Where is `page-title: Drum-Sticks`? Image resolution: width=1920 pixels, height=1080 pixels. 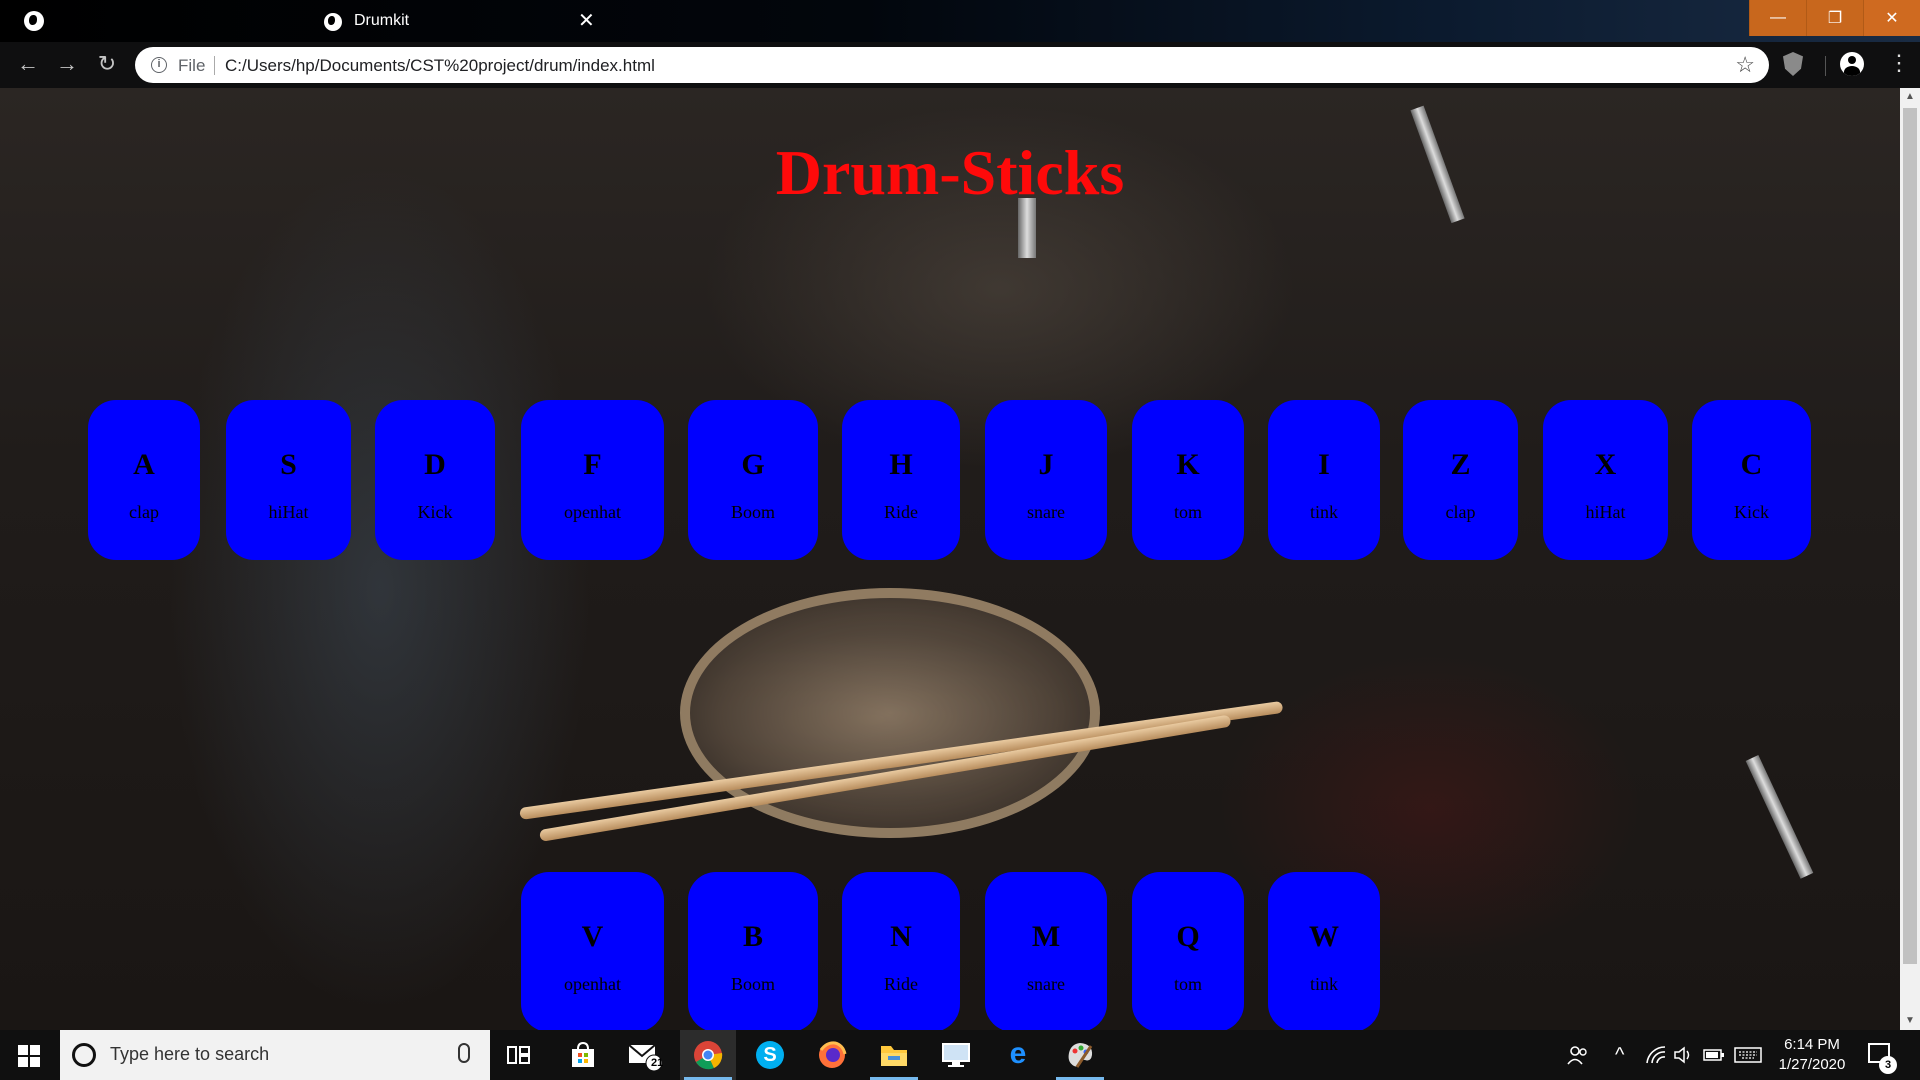
page-title: Drum-Sticks is located at coordinates (950, 172).